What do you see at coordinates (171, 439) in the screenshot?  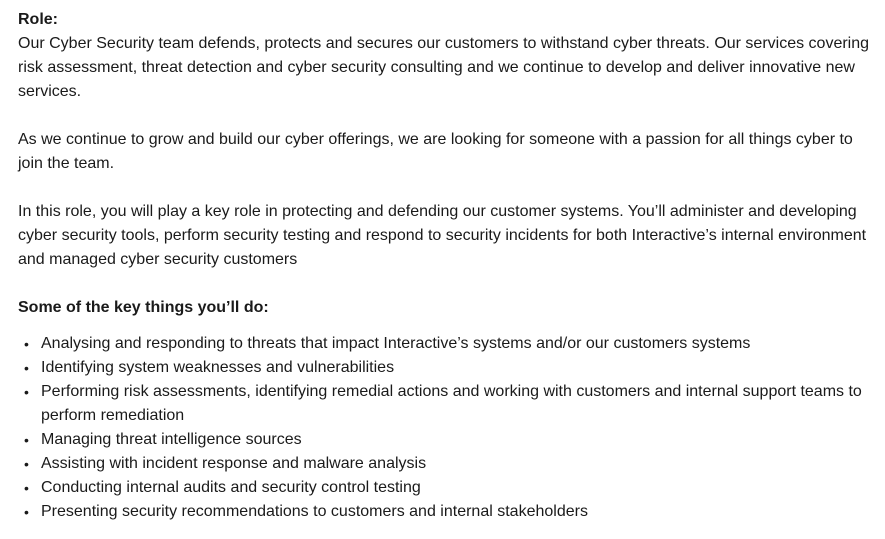 I see `list-item-text: Managing threat intelligence sources` at bounding box center [171, 439].